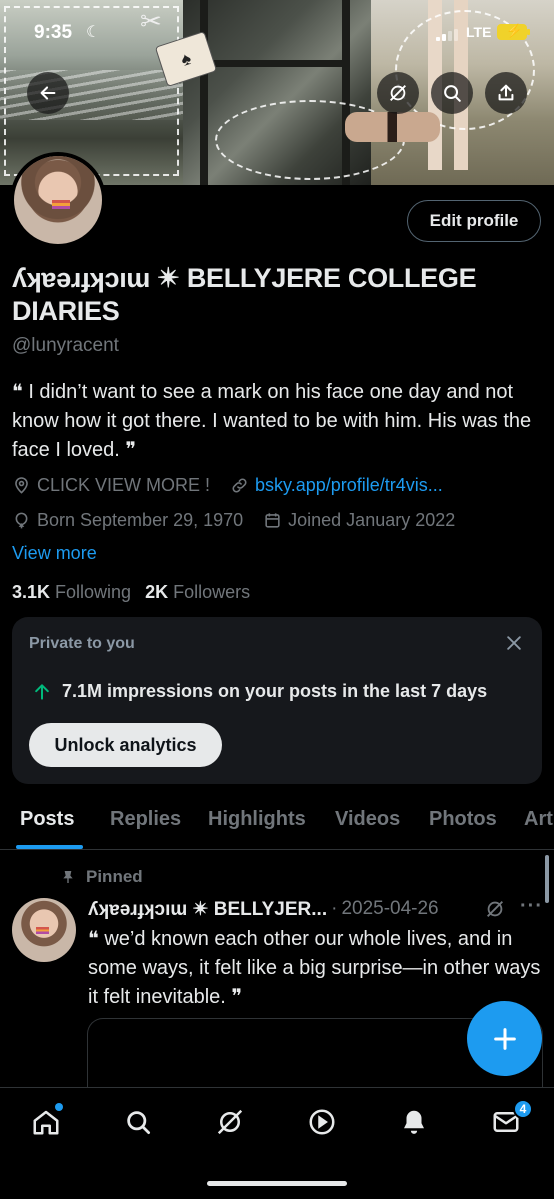  Describe the element at coordinates (372, 519) in the screenshot. I see `profile-joined-date: Joined January 2022` at that location.